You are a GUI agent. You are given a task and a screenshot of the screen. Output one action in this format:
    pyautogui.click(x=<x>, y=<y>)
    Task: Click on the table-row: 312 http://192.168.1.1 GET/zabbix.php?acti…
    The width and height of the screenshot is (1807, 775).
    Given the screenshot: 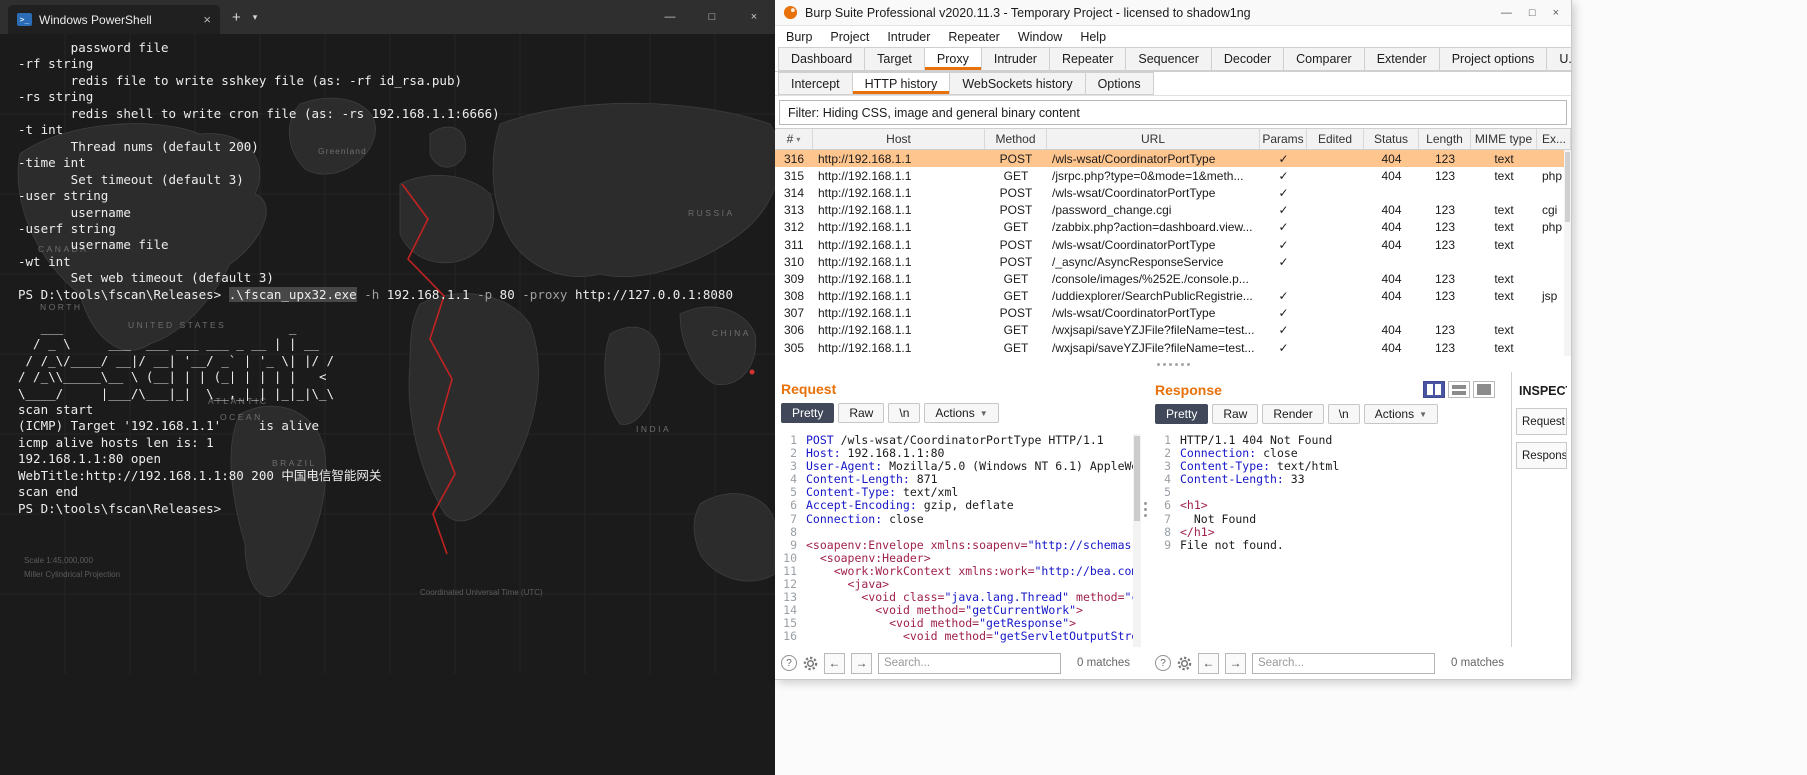 What is the action you would take?
    pyautogui.click(x=1173, y=227)
    